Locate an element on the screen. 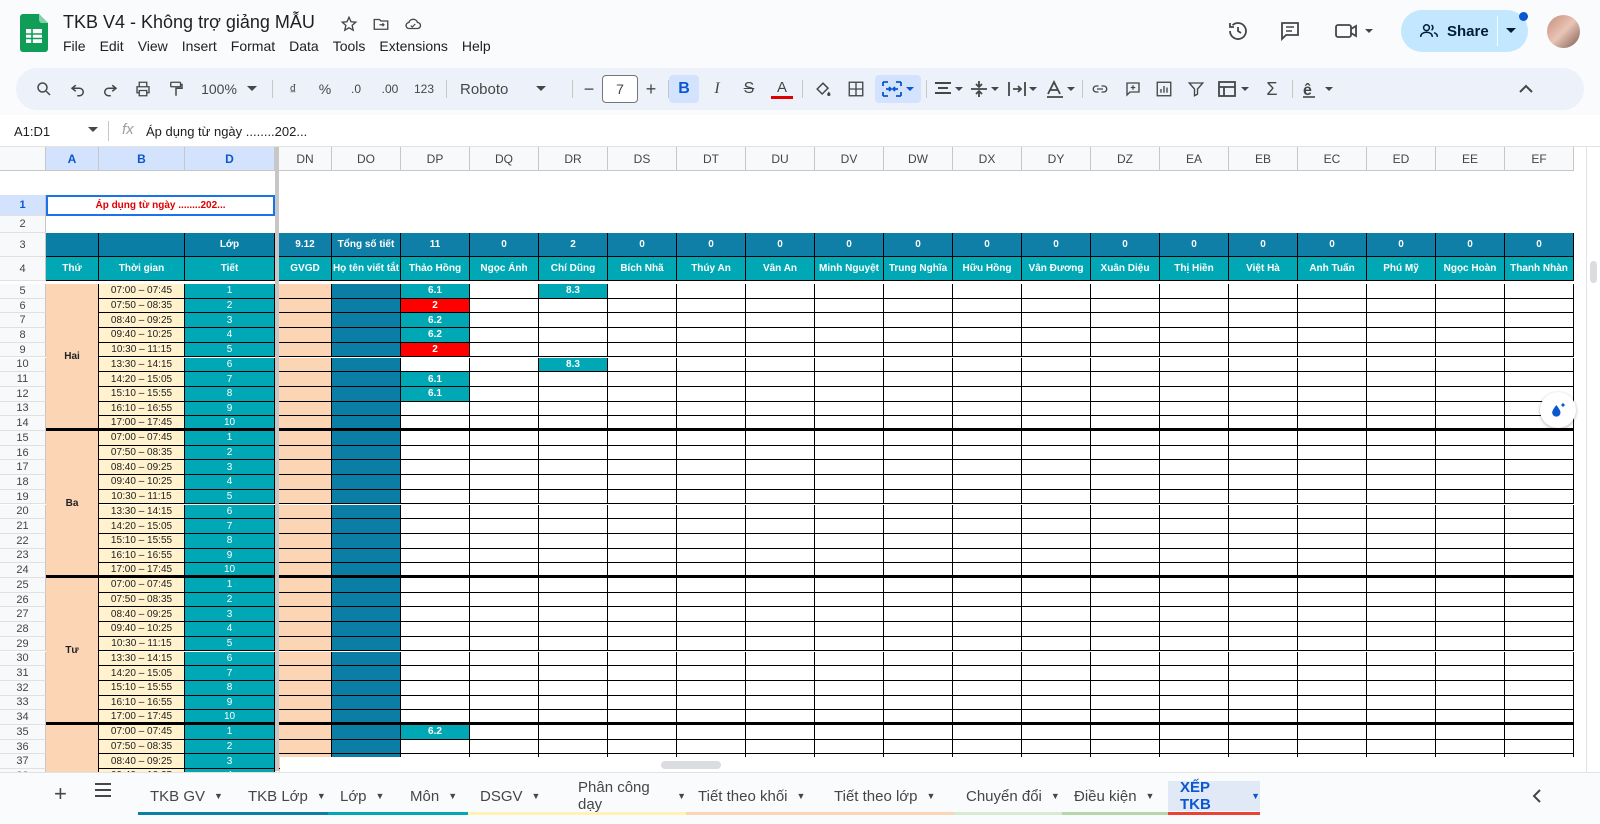 This screenshot has height=824, width=1600. period-cell: 8 is located at coordinates (230, 688).